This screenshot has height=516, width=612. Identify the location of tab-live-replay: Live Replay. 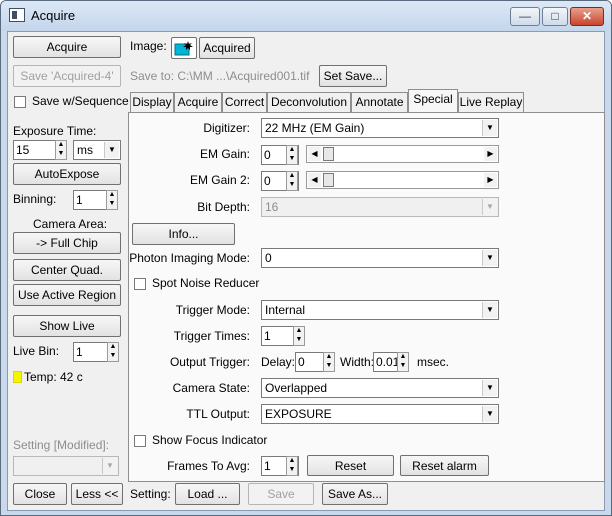
(491, 102).